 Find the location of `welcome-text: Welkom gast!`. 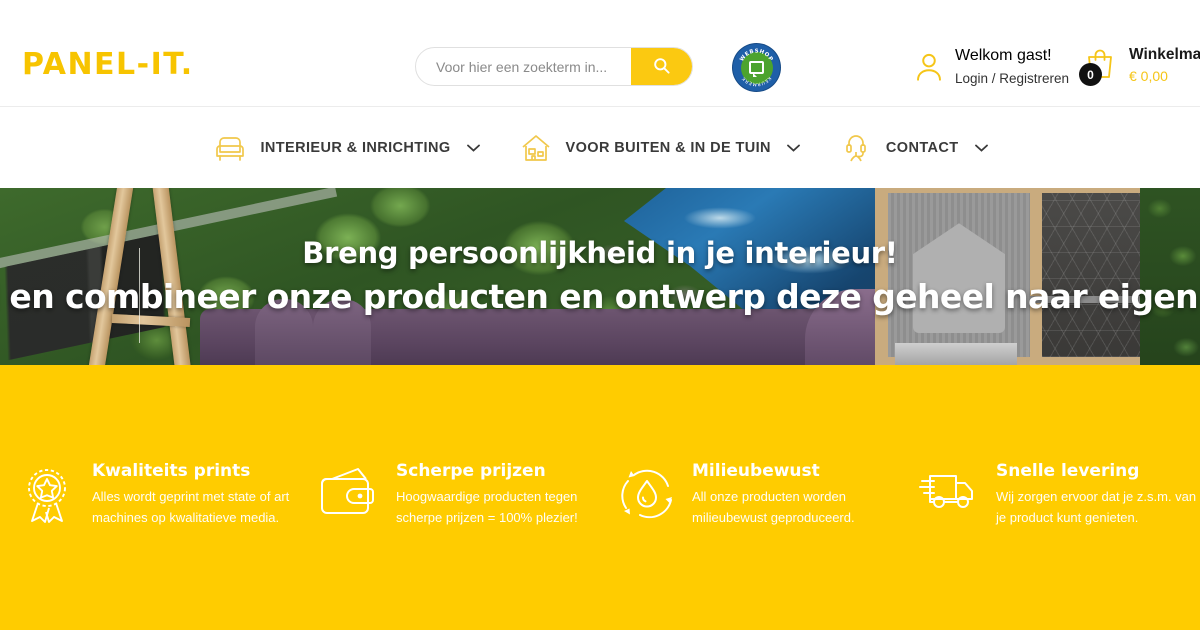

welcome-text: Welkom gast! is located at coordinates (1003, 55).